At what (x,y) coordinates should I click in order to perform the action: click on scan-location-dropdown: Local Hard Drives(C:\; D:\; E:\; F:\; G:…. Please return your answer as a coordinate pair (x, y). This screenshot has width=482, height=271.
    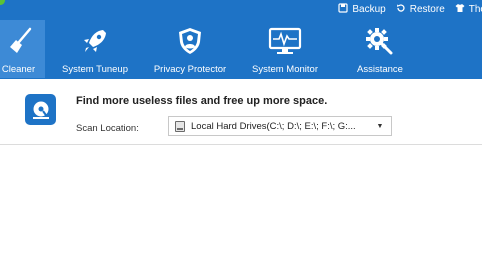
    Looking at the image, I should click on (280, 126).